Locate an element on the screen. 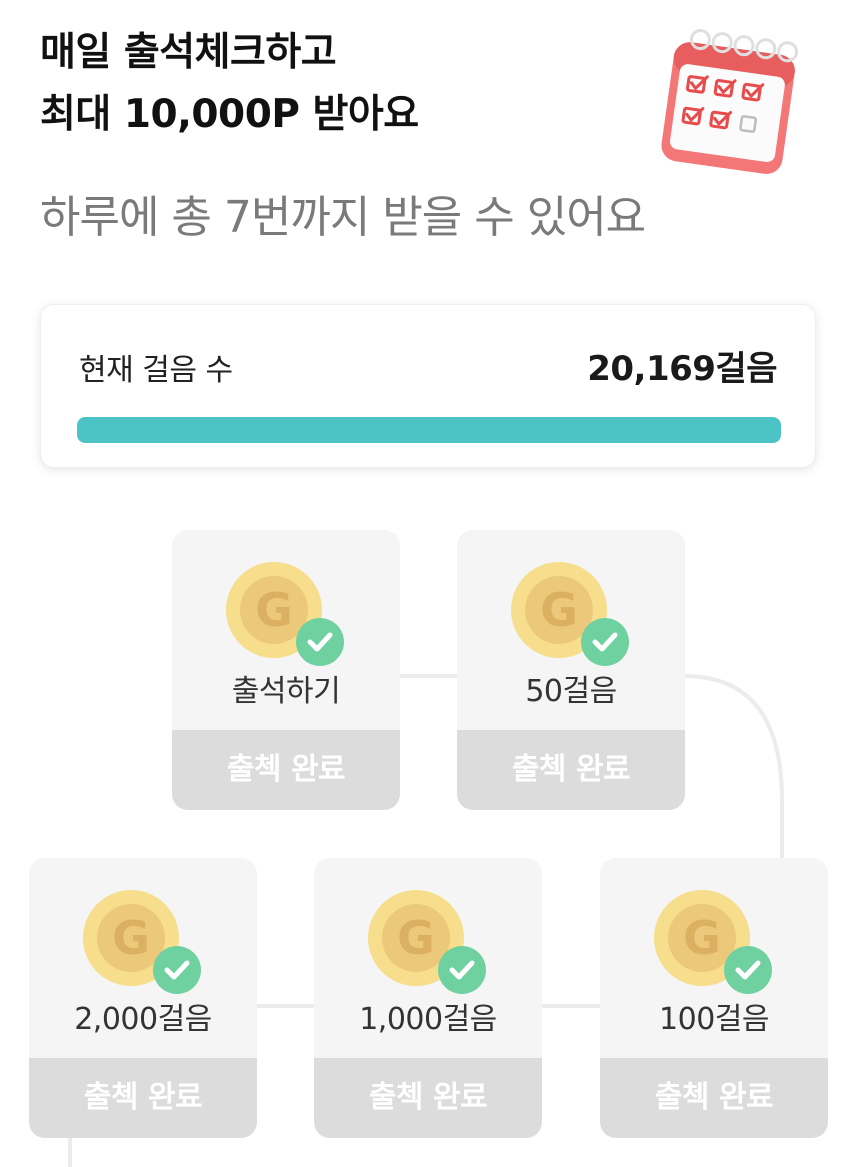  subtitle: 하루에 총 7번까지 받을 수 있어요 is located at coordinates (343, 217).